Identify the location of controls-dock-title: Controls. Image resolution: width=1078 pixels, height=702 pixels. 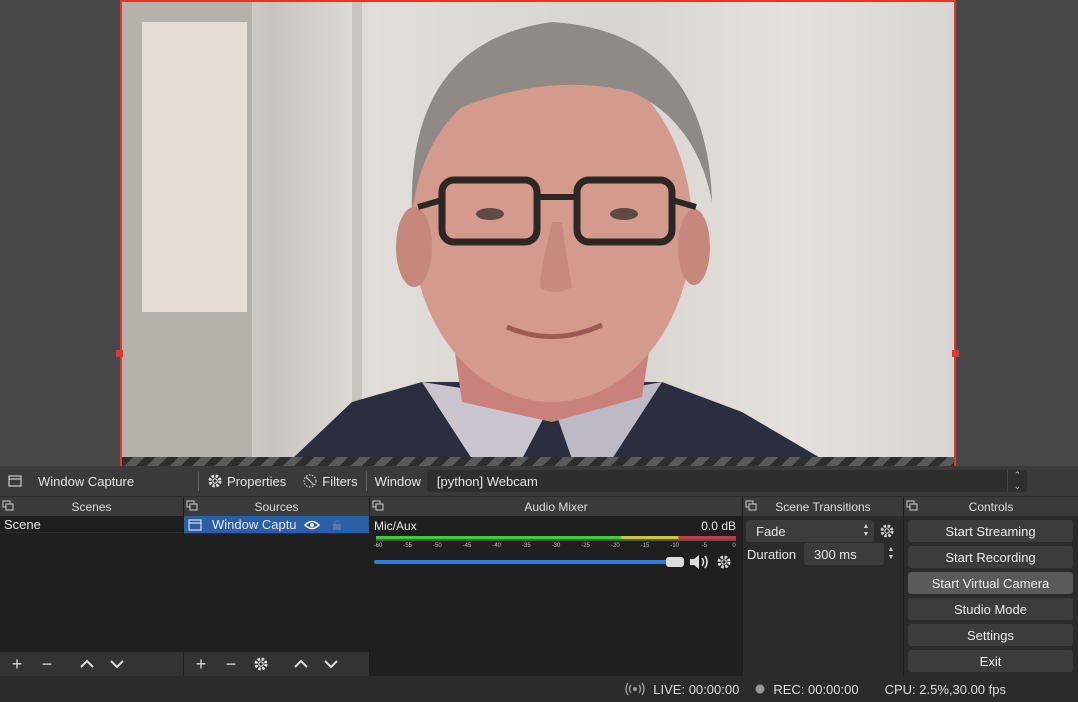
(991, 506).